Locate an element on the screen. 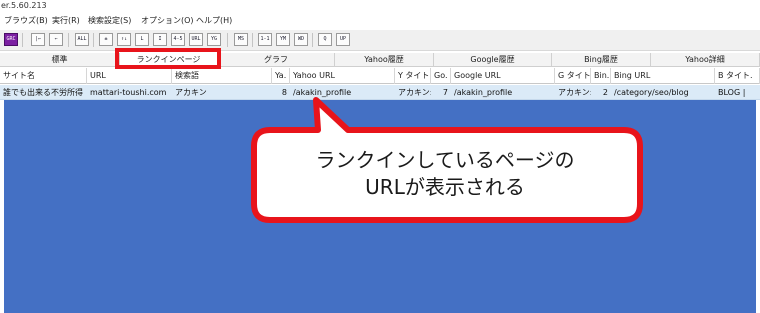 Image resolution: width=760 pixels, height=313 pixels. sort-up-label: ± is located at coordinates (106, 39).